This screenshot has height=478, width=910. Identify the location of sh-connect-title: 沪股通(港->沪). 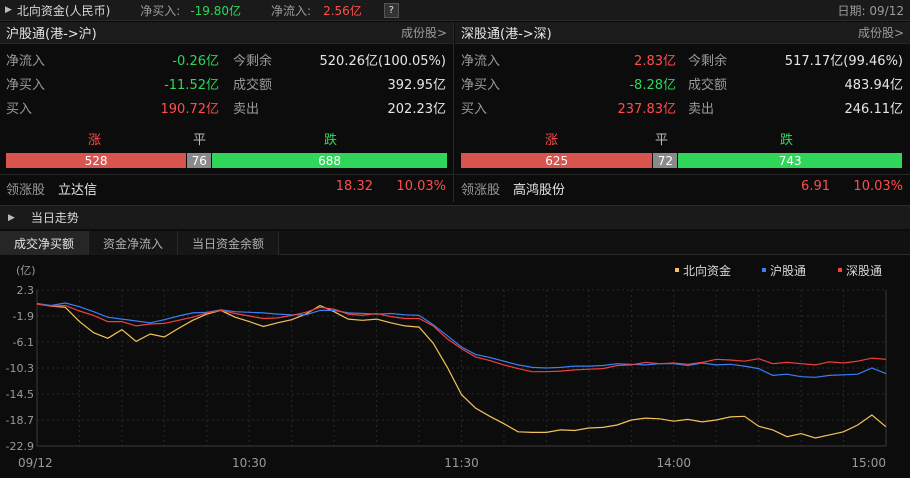
(51, 34).